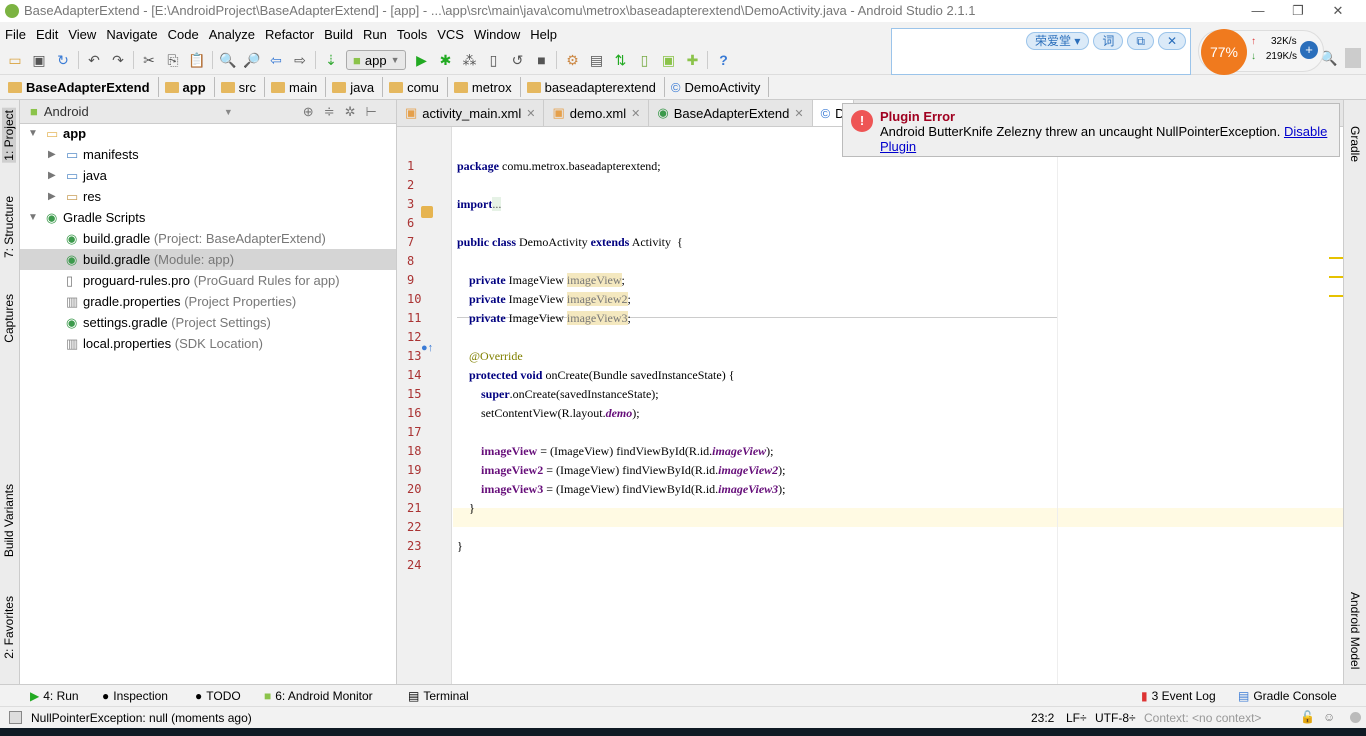 The height and width of the screenshot is (736, 1366). What do you see at coordinates (1353, 58) in the screenshot?
I see `user-avatar-icon` at bounding box center [1353, 58].